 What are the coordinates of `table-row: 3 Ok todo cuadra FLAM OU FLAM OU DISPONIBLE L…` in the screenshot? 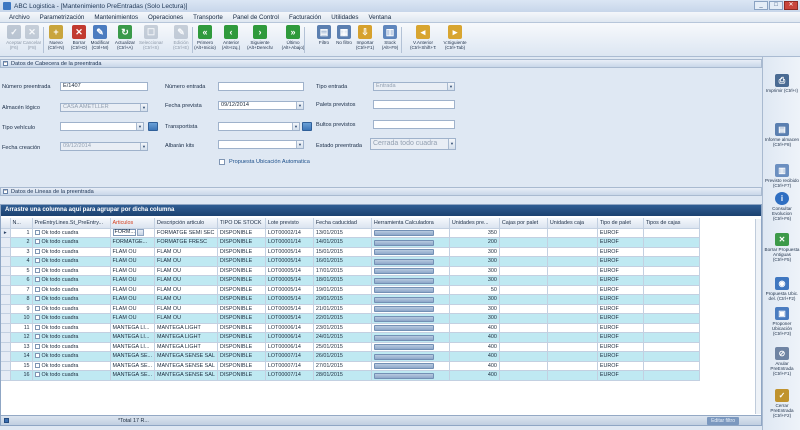 It's located at (350, 252).